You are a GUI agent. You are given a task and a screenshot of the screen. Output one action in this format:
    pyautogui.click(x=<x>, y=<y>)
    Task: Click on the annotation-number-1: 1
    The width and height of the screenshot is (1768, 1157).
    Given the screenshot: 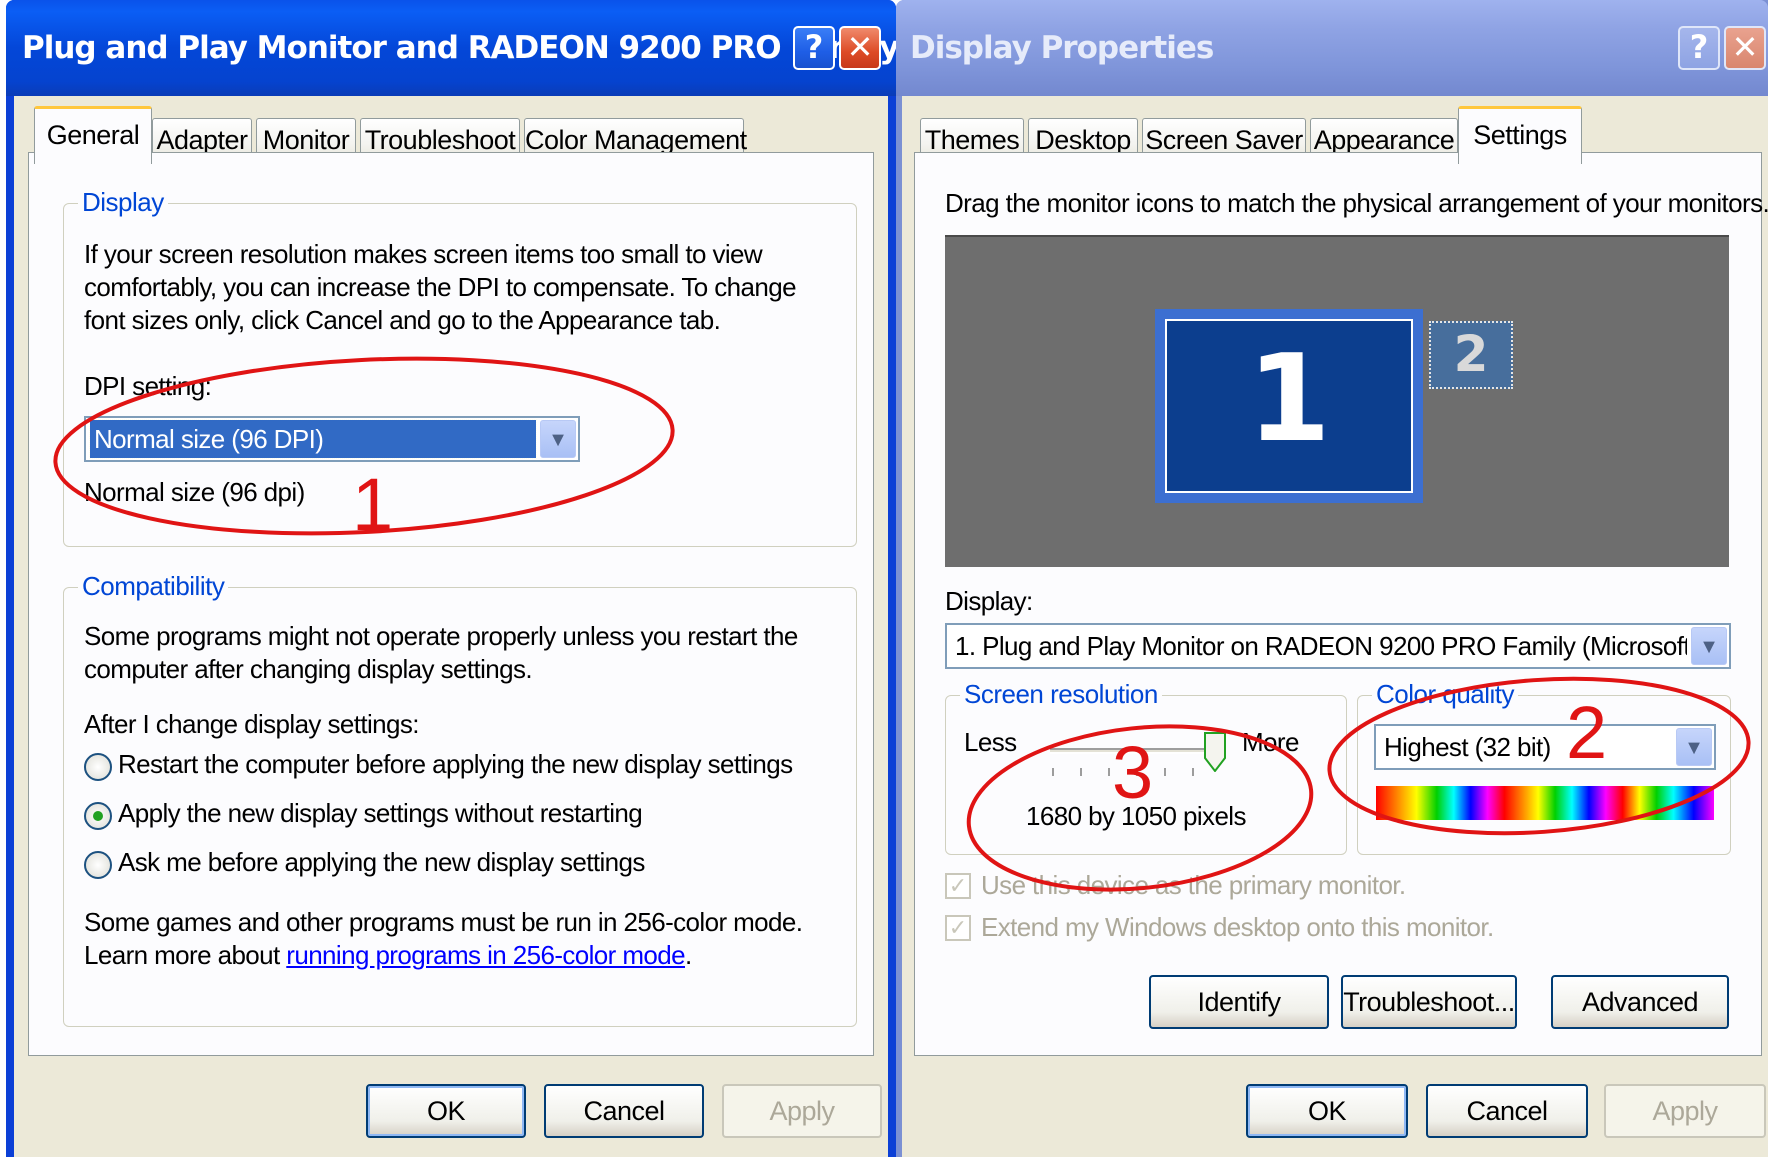 What is the action you would take?
    pyautogui.click(x=373, y=504)
    